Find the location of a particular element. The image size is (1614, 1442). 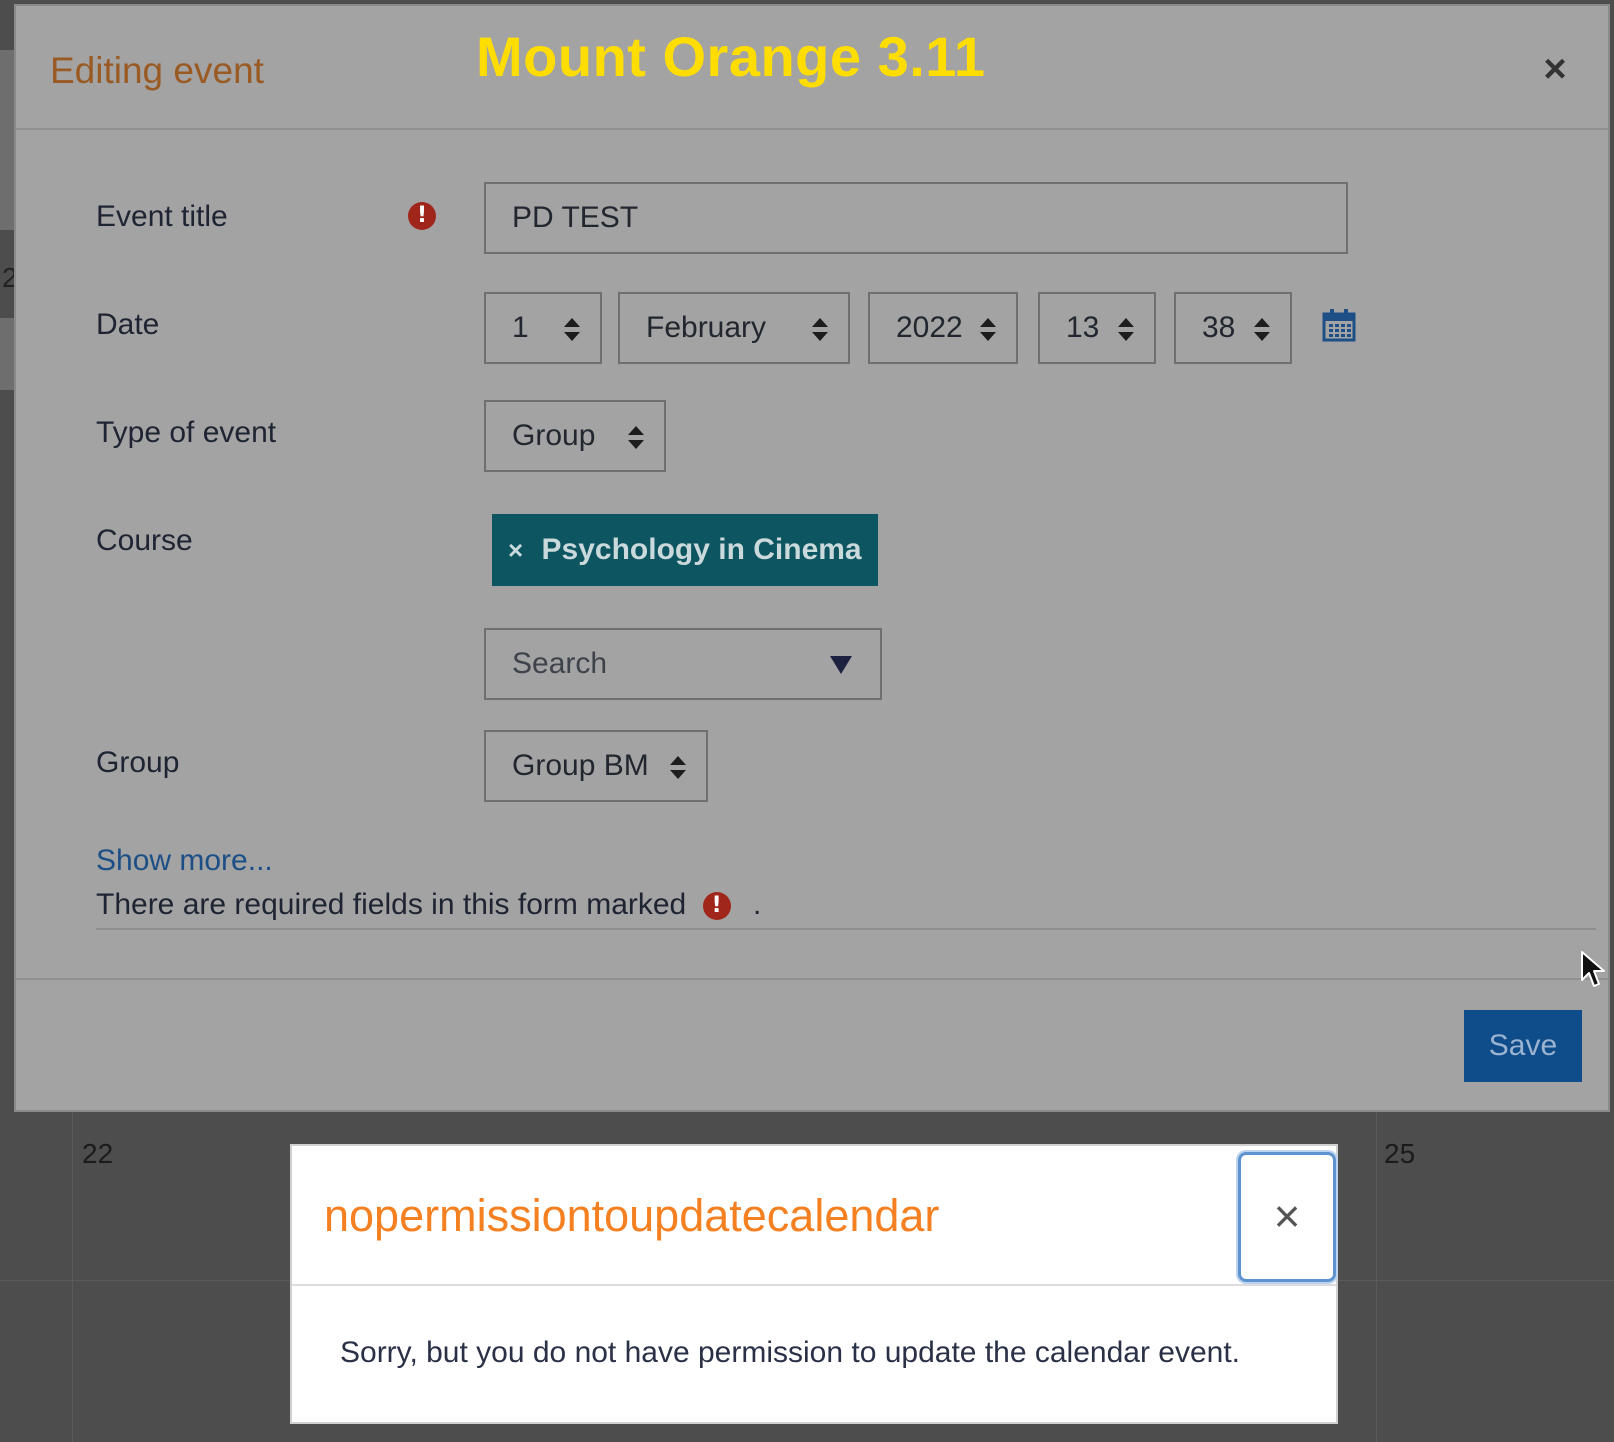

event-title-label: Event title is located at coordinates (162, 216).